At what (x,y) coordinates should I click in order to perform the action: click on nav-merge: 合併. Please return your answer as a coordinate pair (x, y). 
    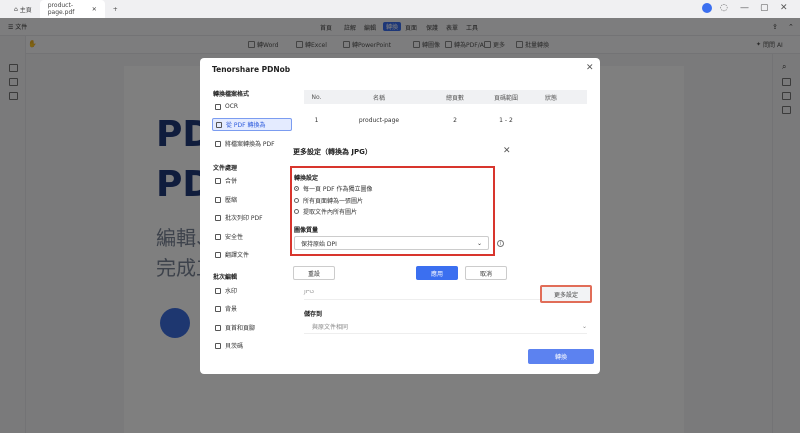
    Looking at the image, I should click on (252, 180).